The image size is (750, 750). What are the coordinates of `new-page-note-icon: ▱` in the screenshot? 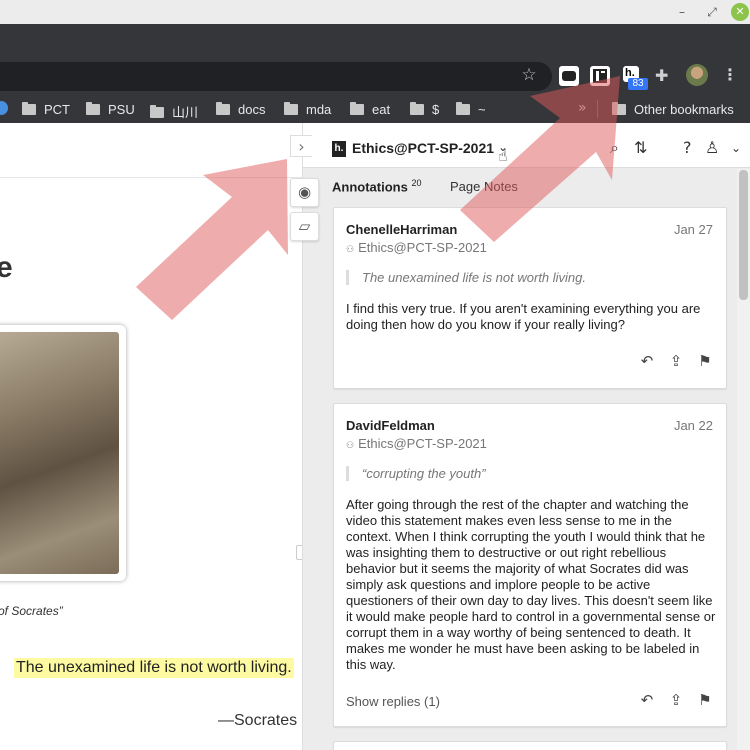 It's located at (304, 226).